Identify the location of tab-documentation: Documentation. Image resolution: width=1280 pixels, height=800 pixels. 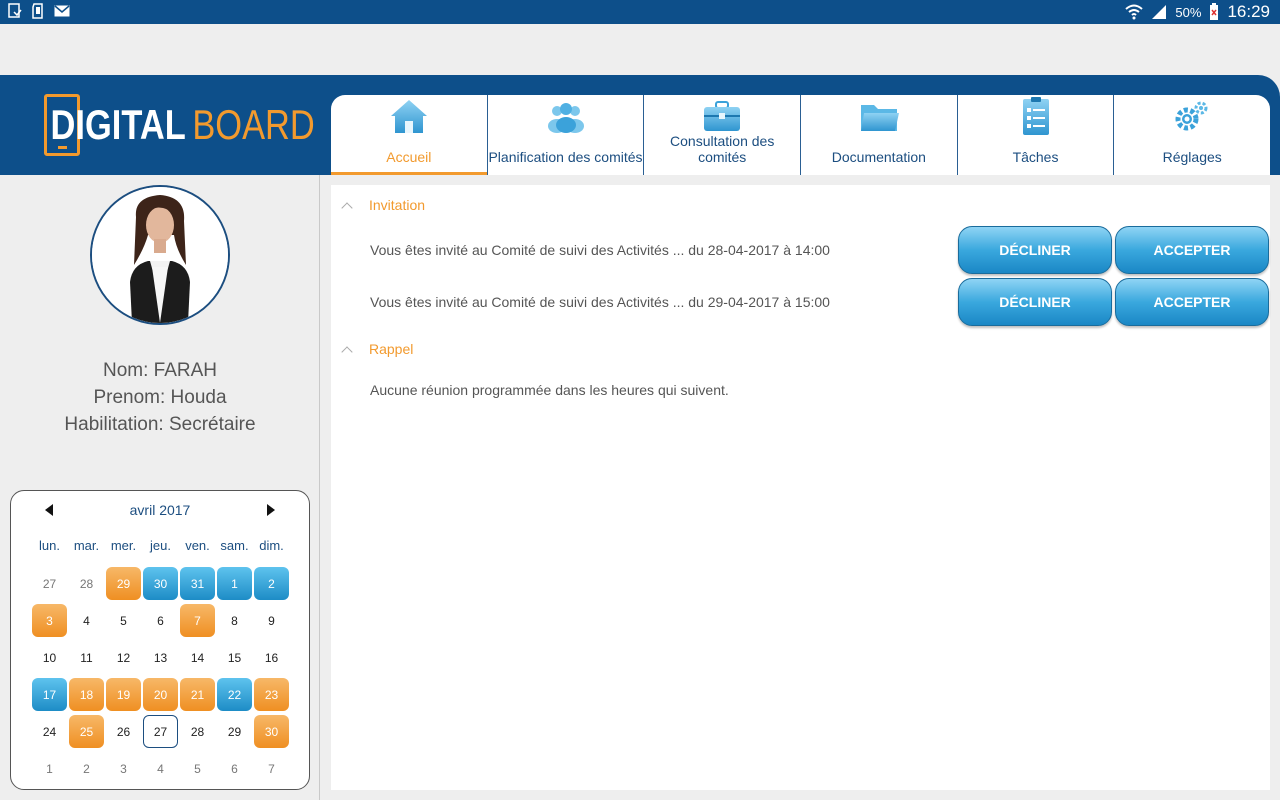
(878, 135).